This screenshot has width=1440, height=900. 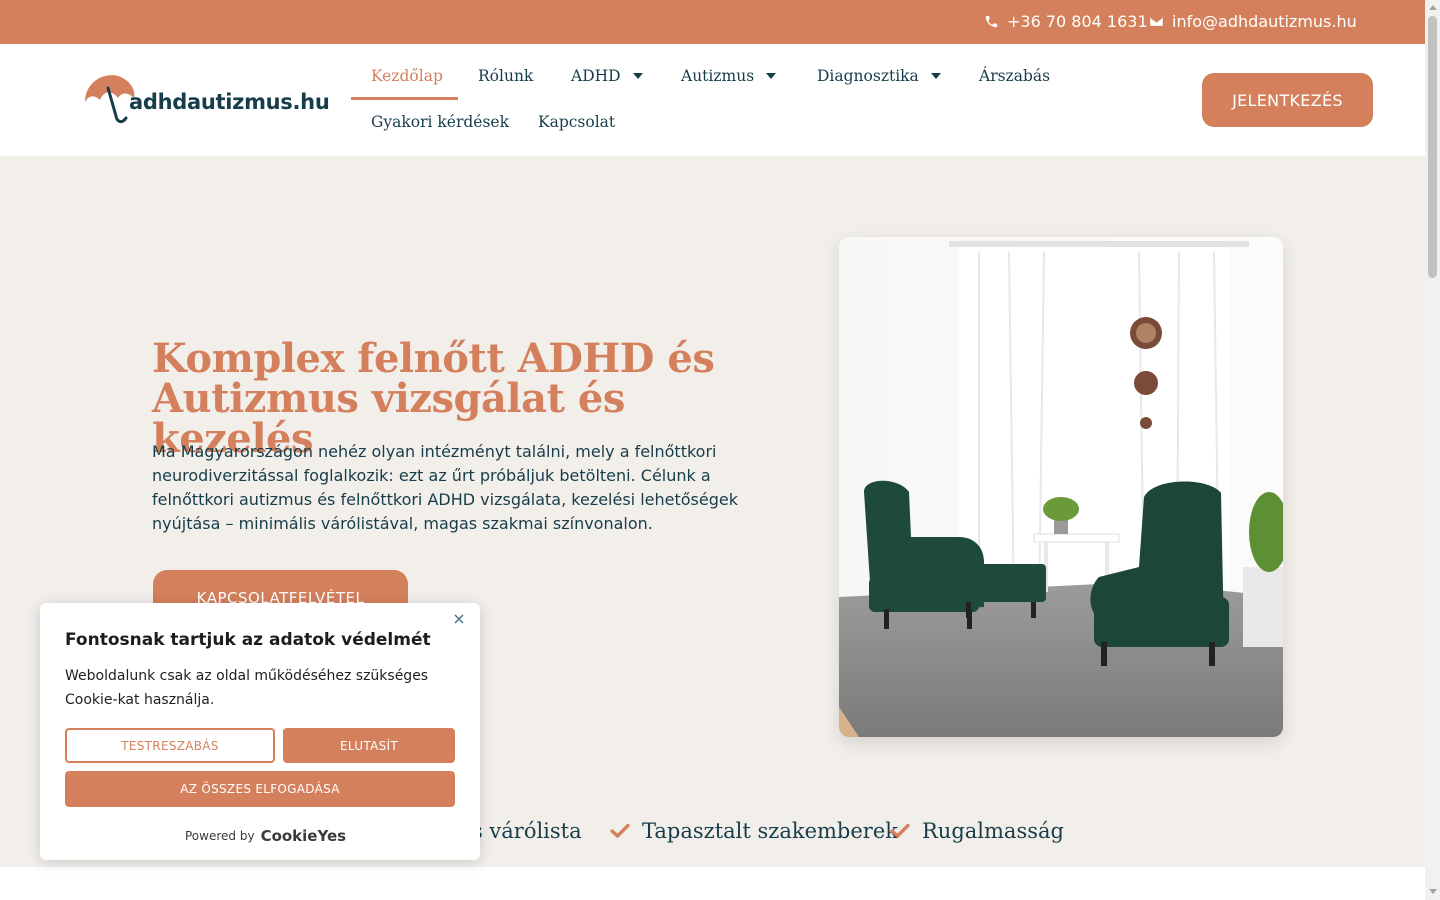 I want to click on customize-button: TESTRESZABÁS, so click(x=170, y=745).